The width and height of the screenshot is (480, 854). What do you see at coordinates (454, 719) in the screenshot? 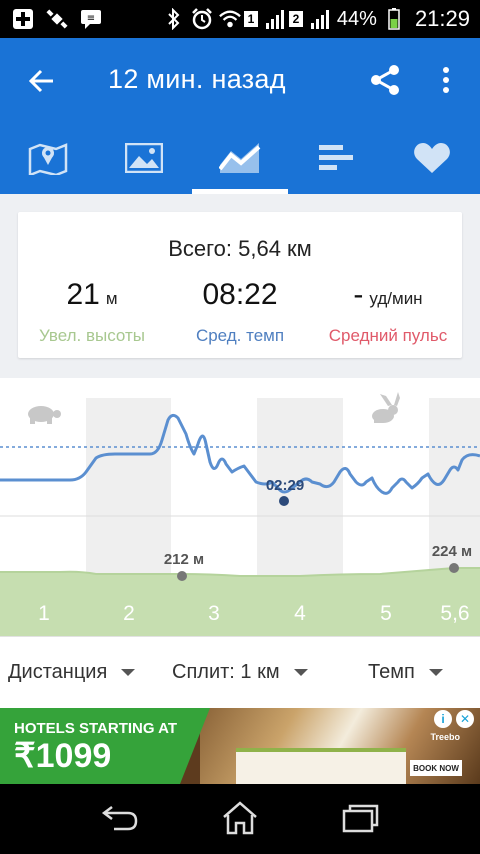
I see `ad-choices: i ✕` at bounding box center [454, 719].